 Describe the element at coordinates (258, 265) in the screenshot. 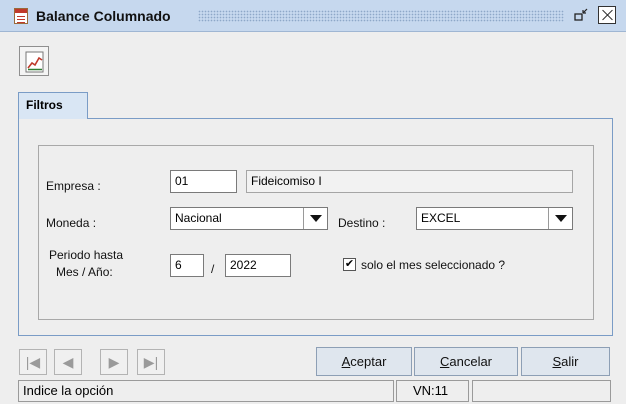

I see `year-field: 2022` at that location.